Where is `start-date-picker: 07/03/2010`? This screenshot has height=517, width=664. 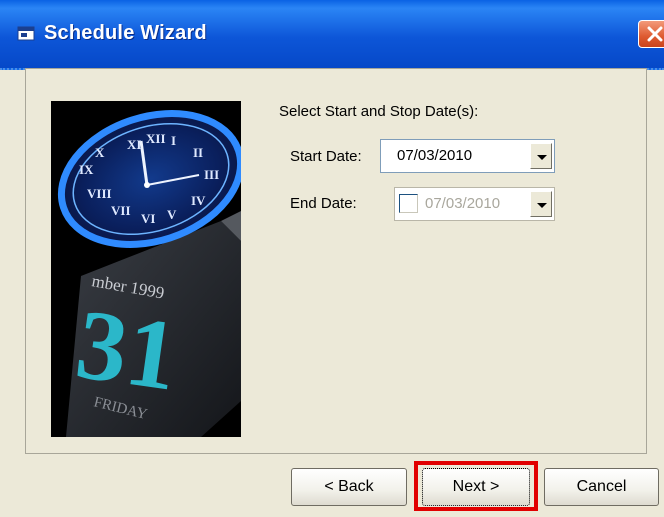
start-date-picker: 07/03/2010 is located at coordinates (467, 156).